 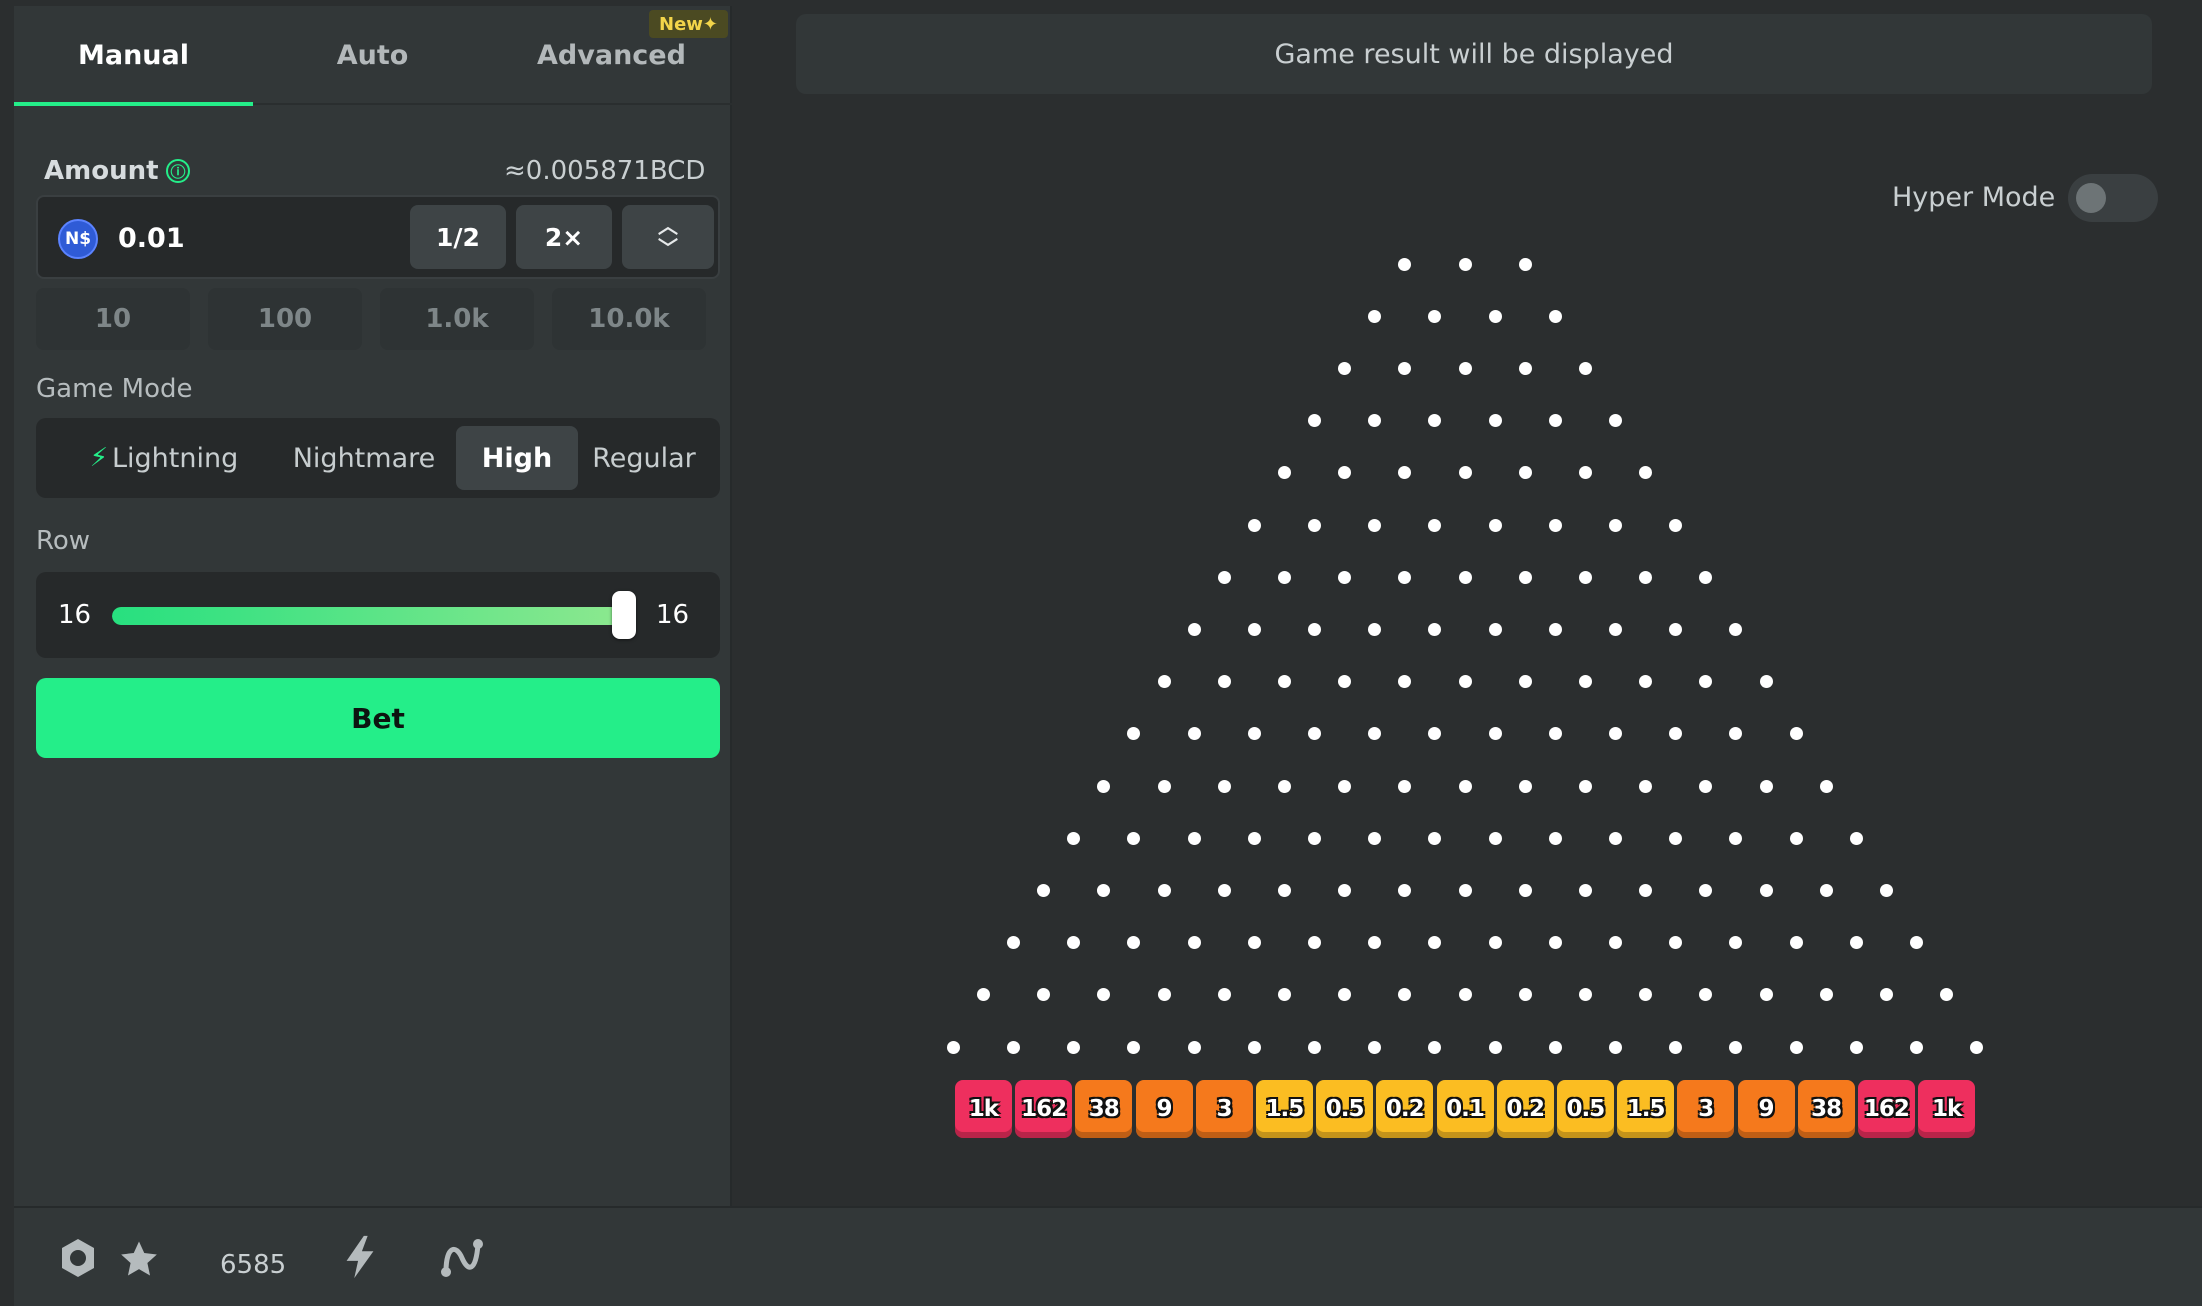 I want to click on star-icon, so click(x=139, y=1261).